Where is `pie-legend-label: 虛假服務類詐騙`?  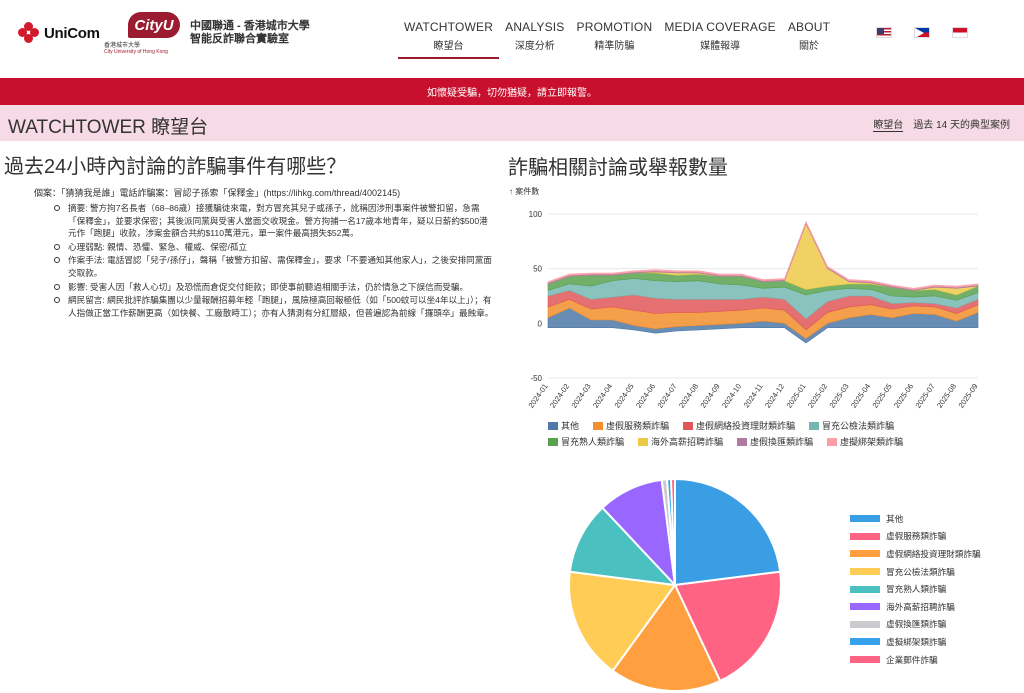 pie-legend-label: 虛假服務類詐騙 is located at coordinates (916, 536).